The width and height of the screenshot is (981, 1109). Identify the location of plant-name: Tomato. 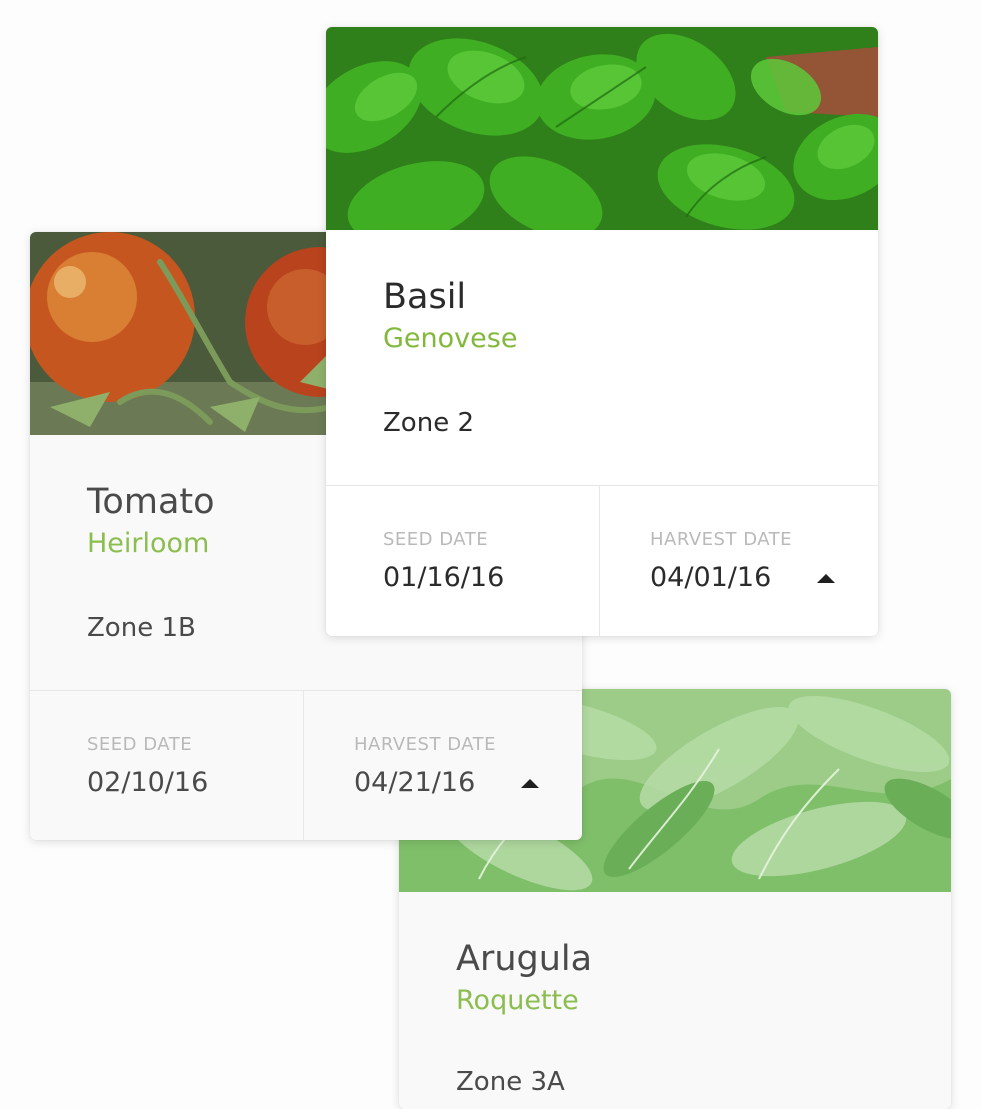
(151, 502).